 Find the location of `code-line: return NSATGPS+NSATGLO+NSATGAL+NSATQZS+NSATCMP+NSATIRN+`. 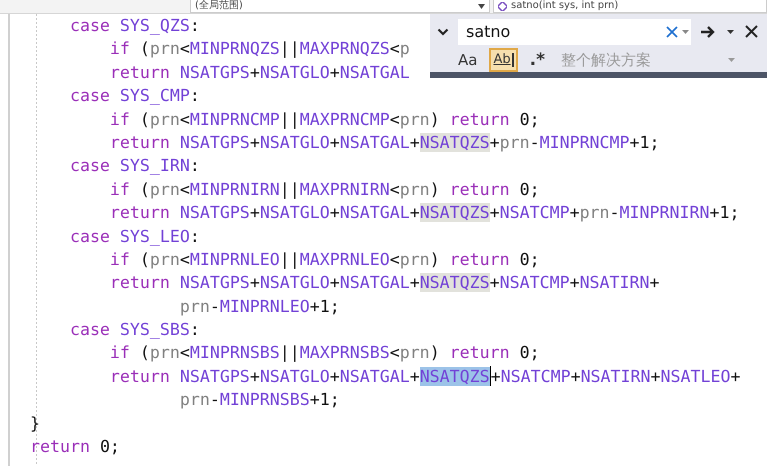

code-line: return NSATGPS+NSATGLO+NSATGAL+NSATQZS+NSATCMP+NSATIRN+ is located at coordinates (384, 283).